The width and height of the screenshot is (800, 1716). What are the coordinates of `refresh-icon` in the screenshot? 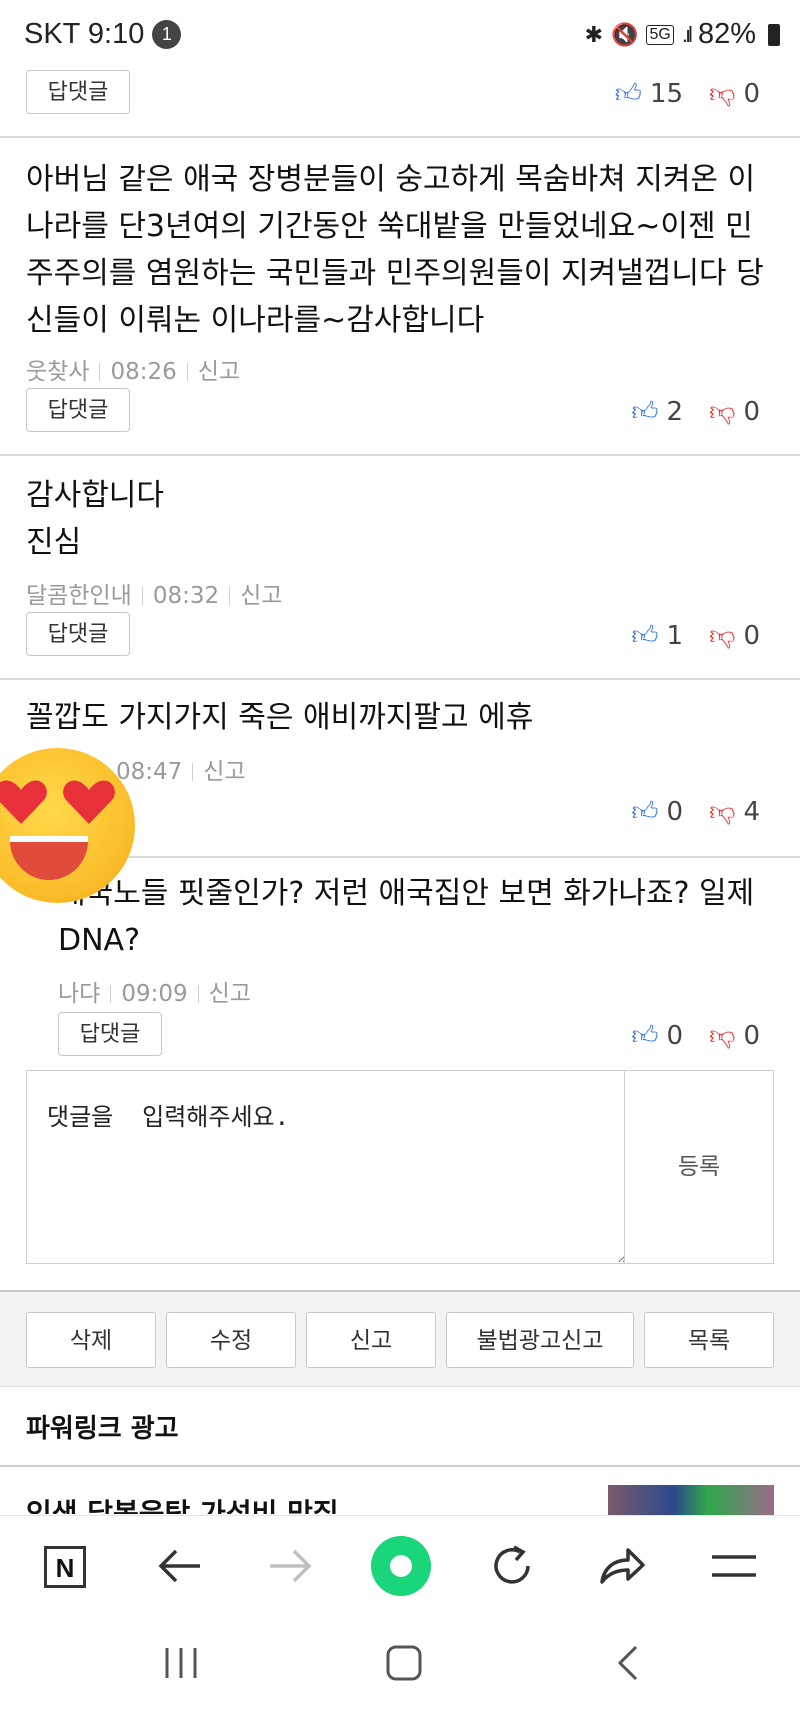 It's located at (512, 1566).